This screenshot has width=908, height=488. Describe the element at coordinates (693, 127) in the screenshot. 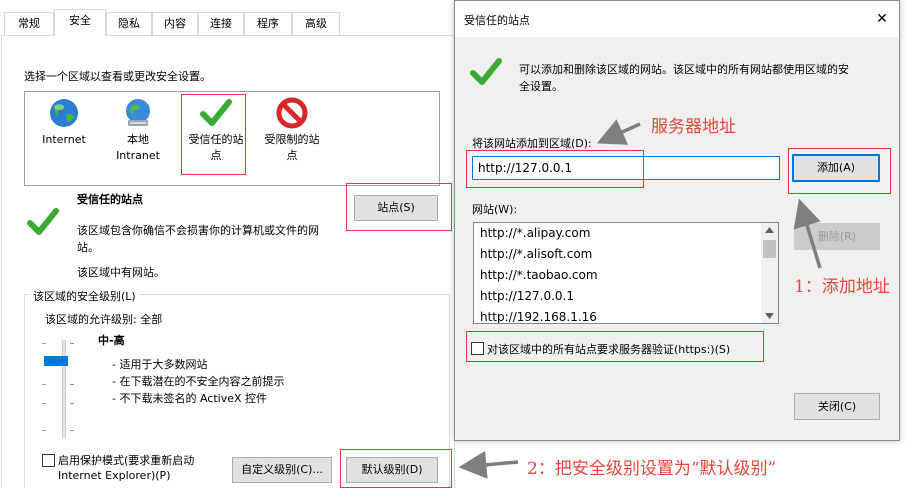

I see `annotation-server-address: 服务器地址` at that location.